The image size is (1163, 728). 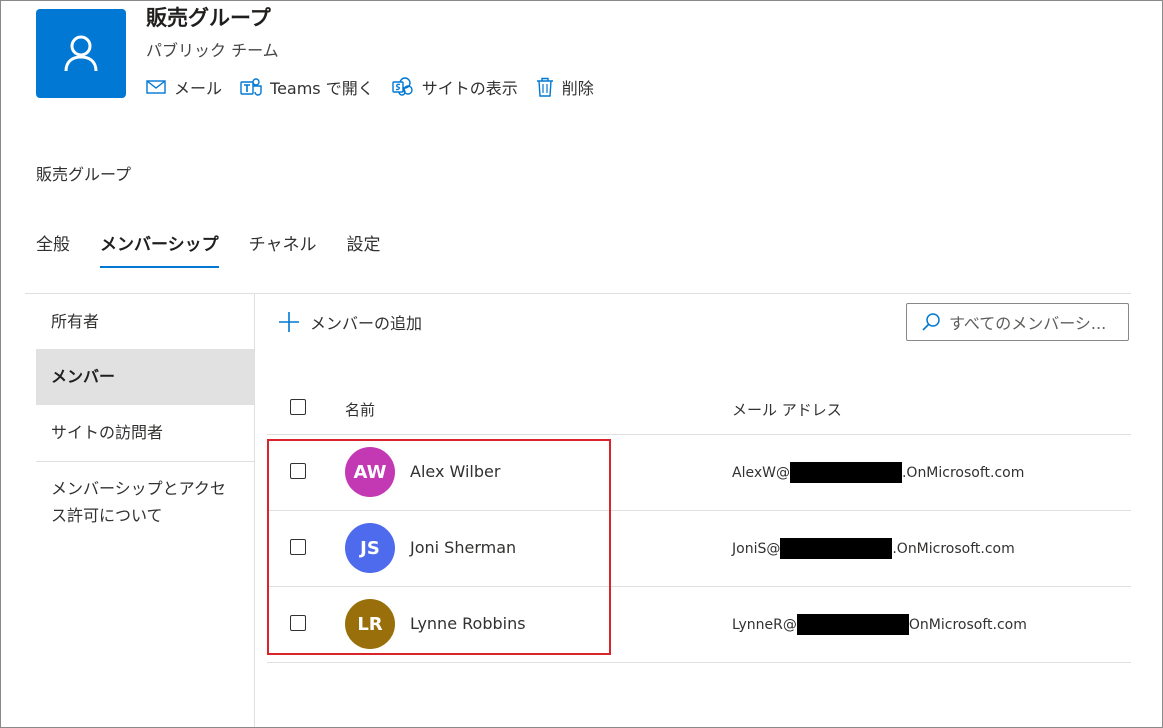 What do you see at coordinates (145, 461) in the screenshot?
I see `sidebar-separator` at bounding box center [145, 461].